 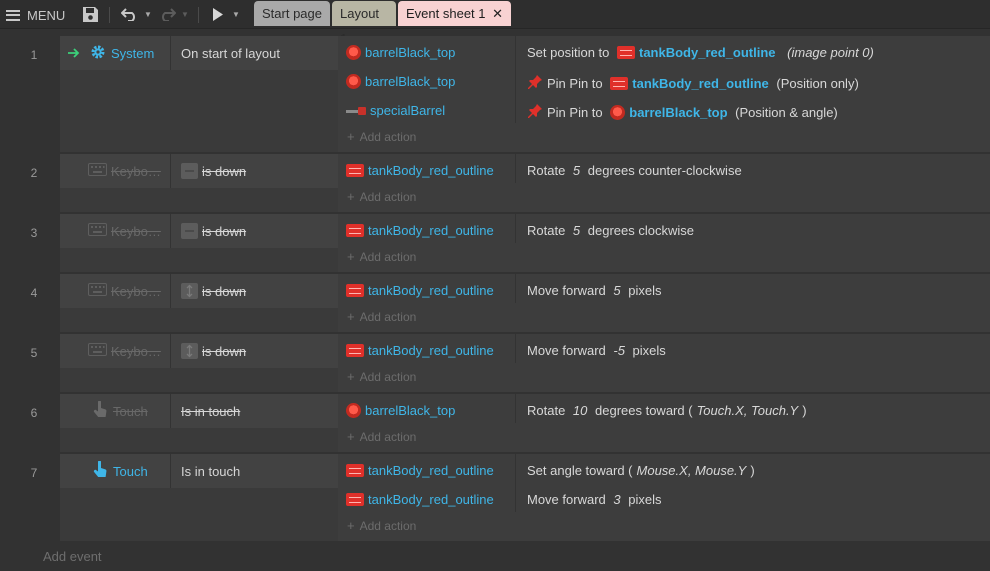 I want to click on condition-text: is down, so click(x=224, y=291).